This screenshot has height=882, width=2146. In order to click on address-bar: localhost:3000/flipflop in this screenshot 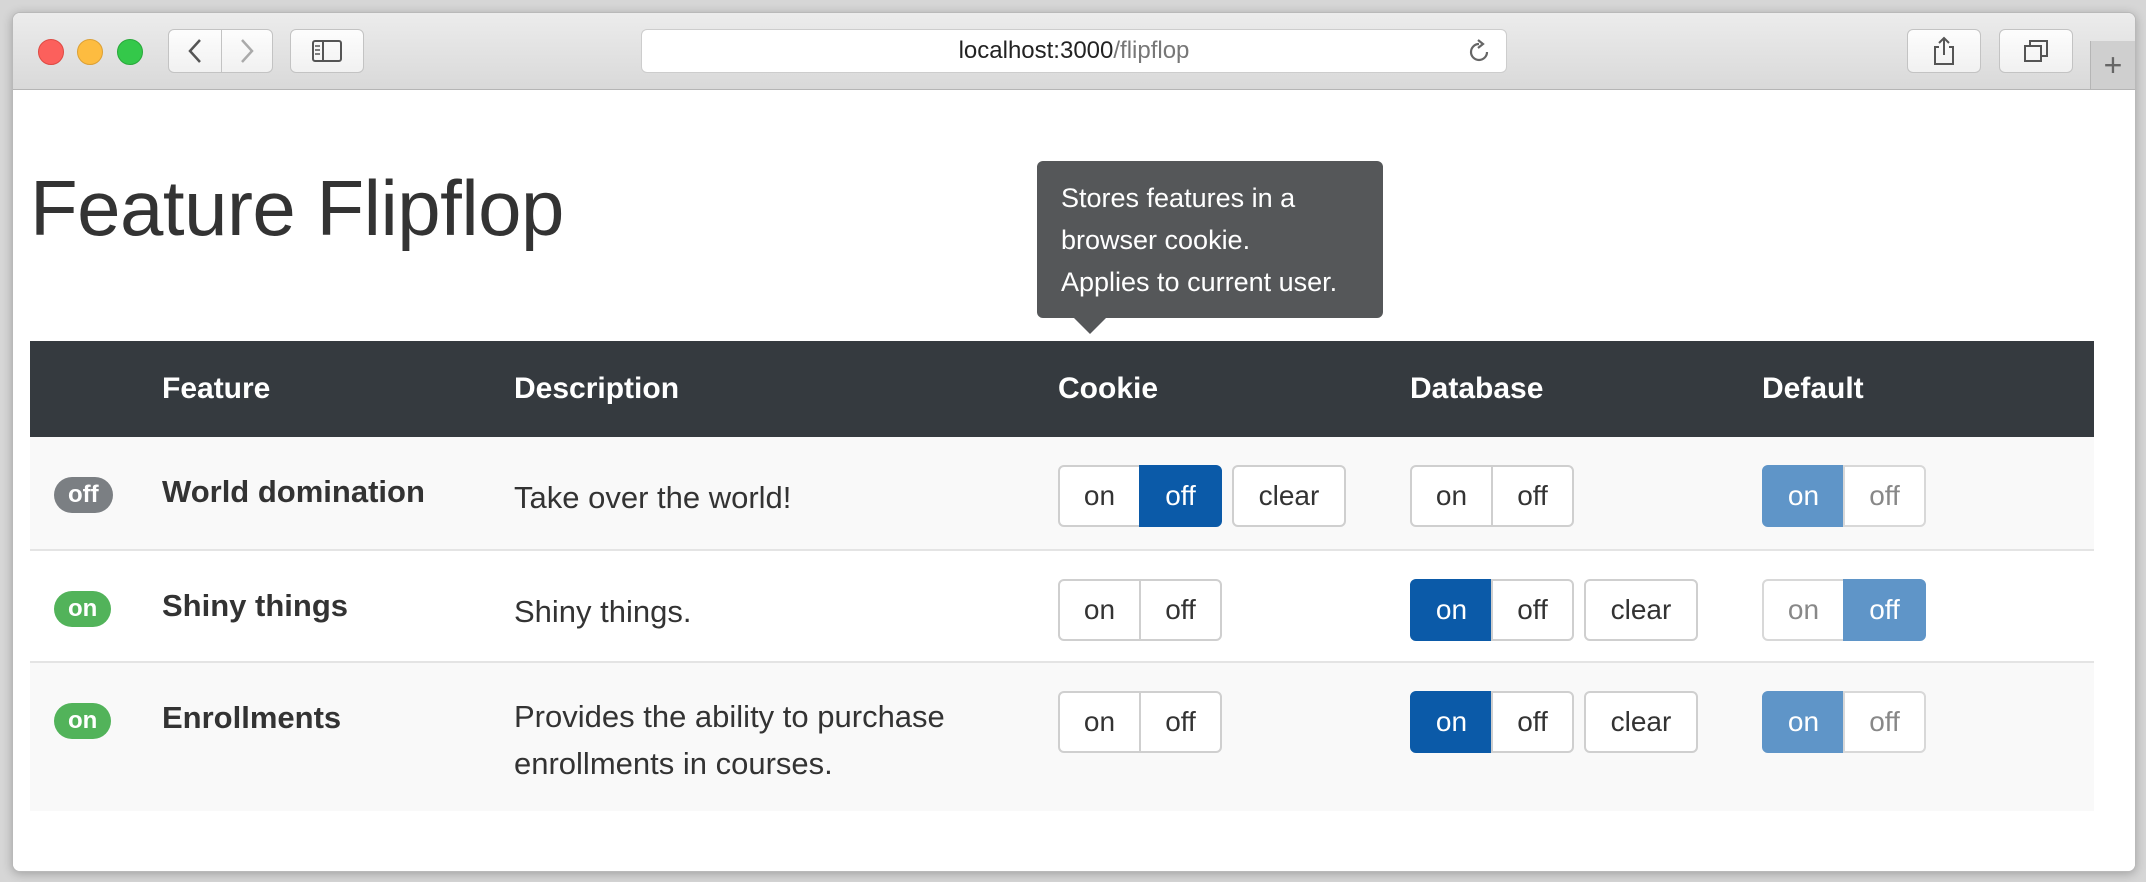, I will do `click(1074, 51)`.